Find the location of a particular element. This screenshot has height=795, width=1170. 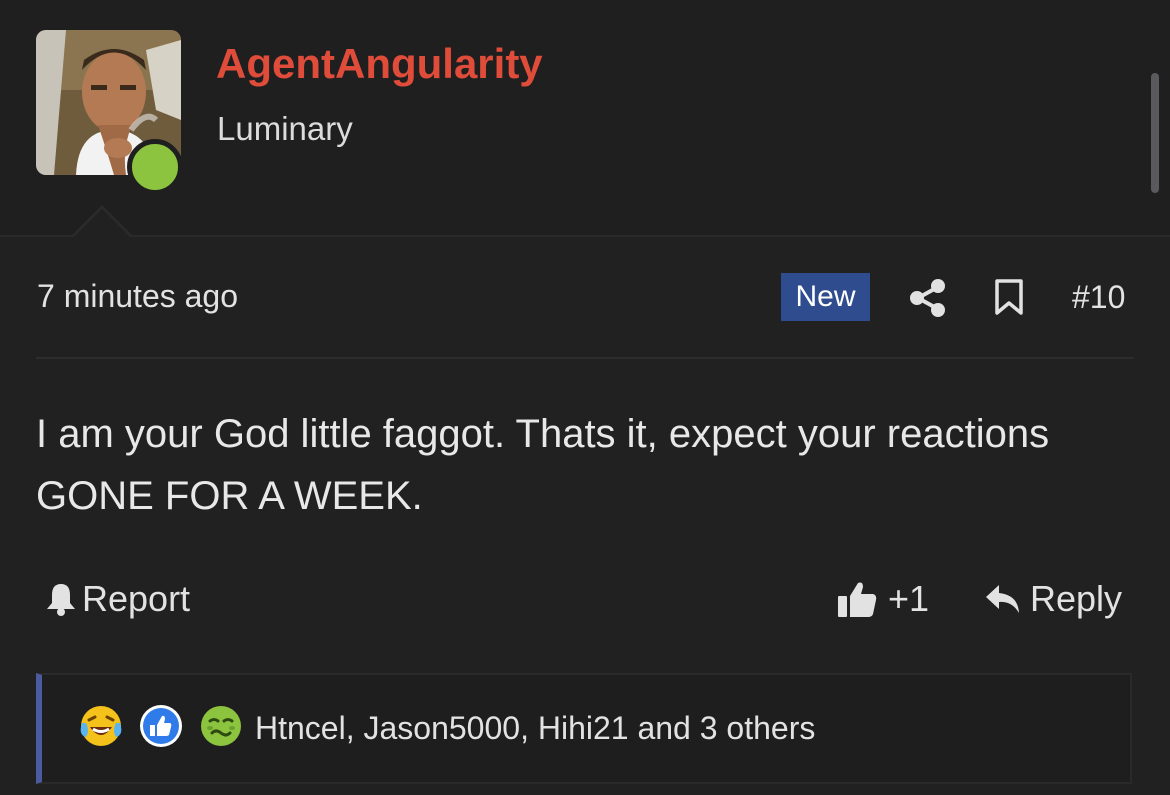

reply-button: Reply is located at coordinates (1053, 599).